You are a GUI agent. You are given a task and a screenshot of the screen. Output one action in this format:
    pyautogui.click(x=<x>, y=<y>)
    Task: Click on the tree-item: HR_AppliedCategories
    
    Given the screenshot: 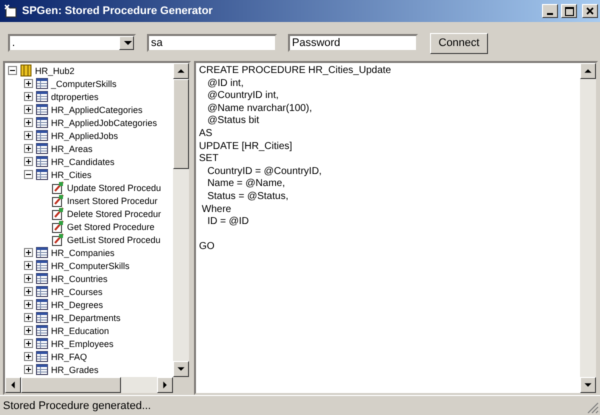 What is the action you would take?
    pyautogui.click(x=97, y=109)
    